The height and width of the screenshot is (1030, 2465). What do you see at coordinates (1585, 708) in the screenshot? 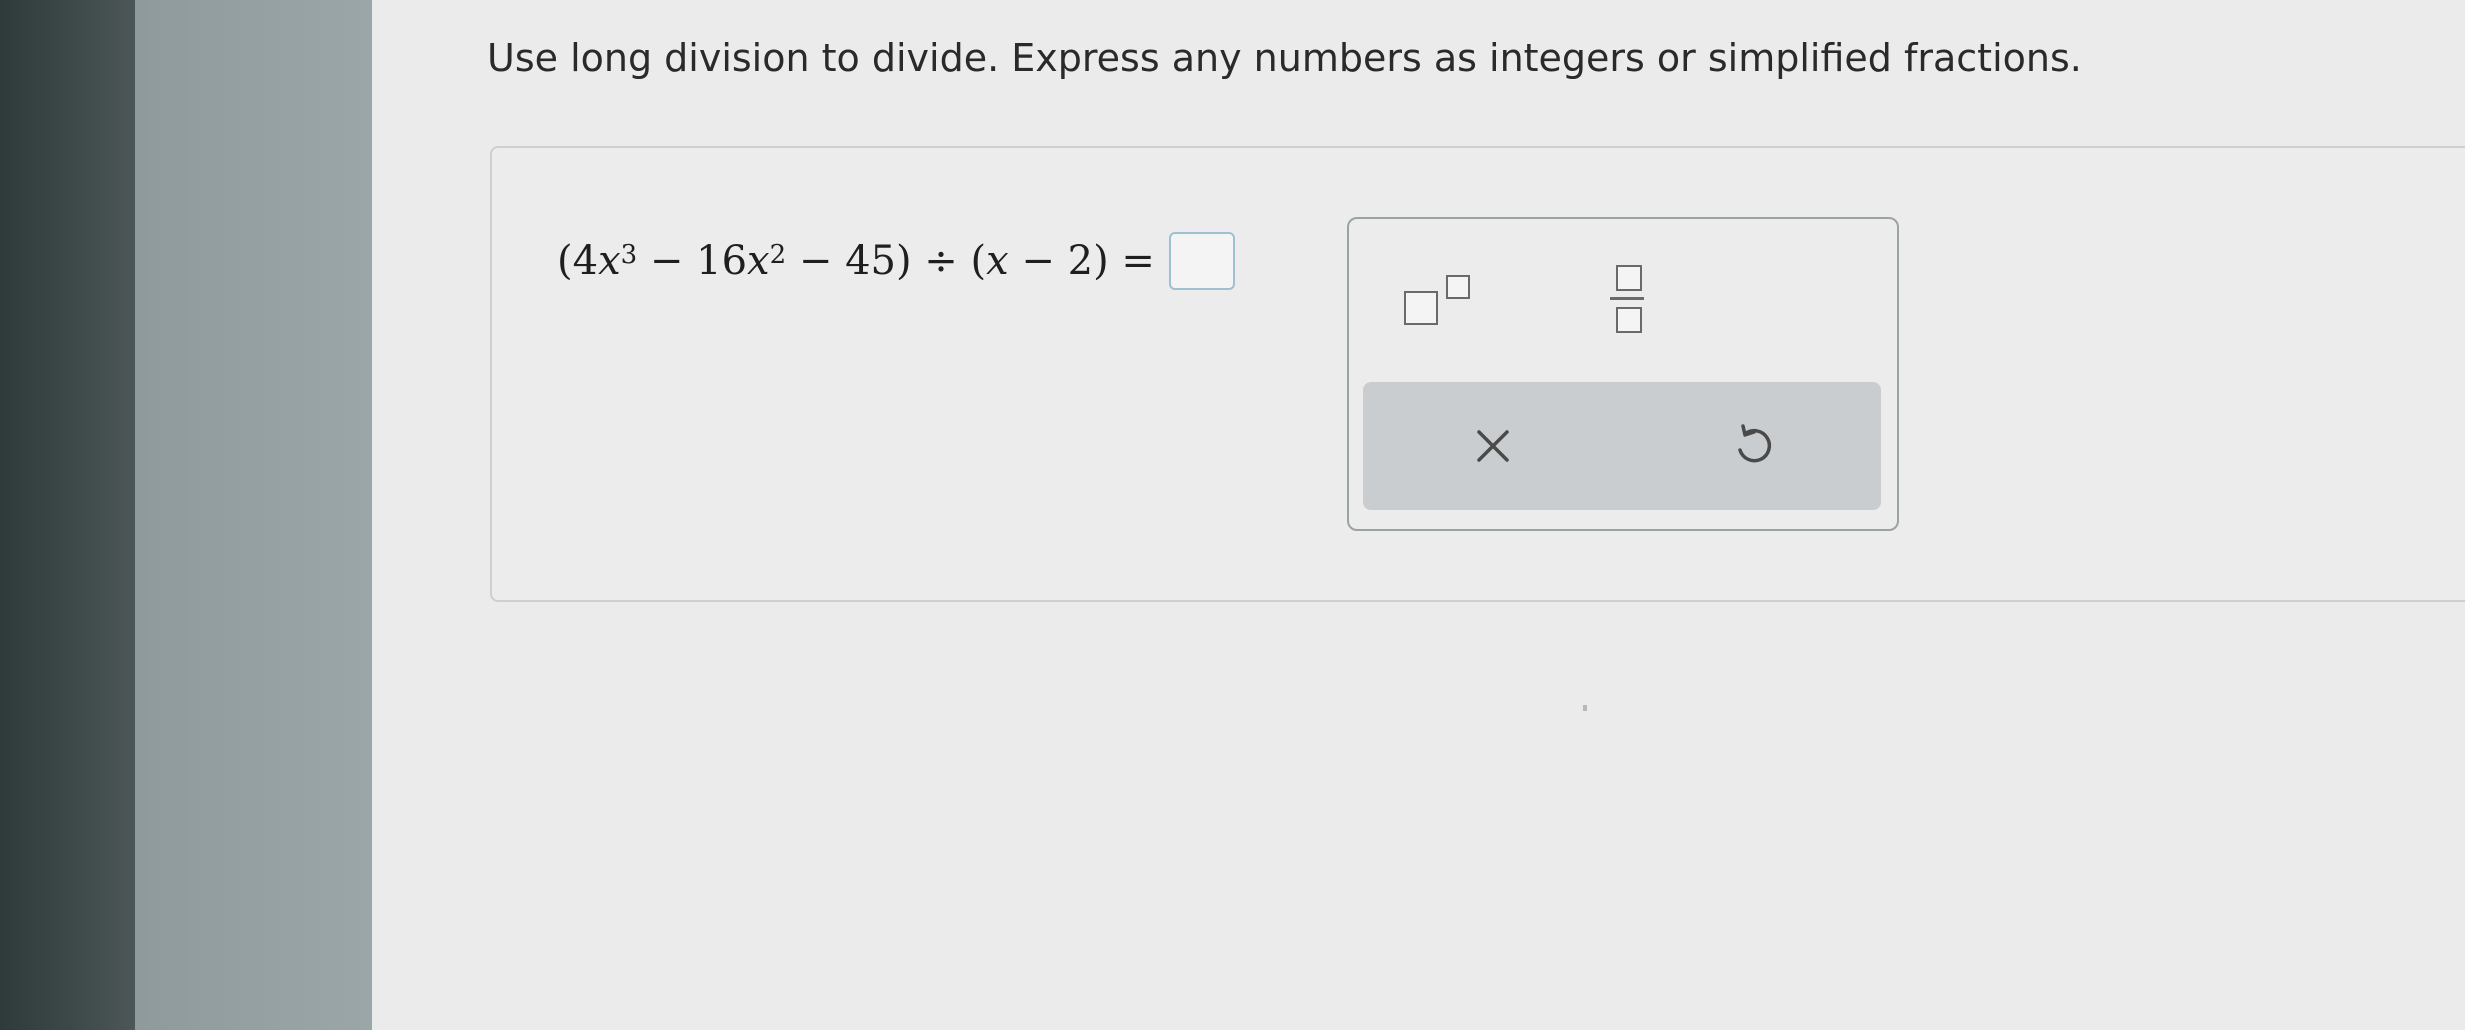
I see `screen-speck` at bounding box center [1585, 708].